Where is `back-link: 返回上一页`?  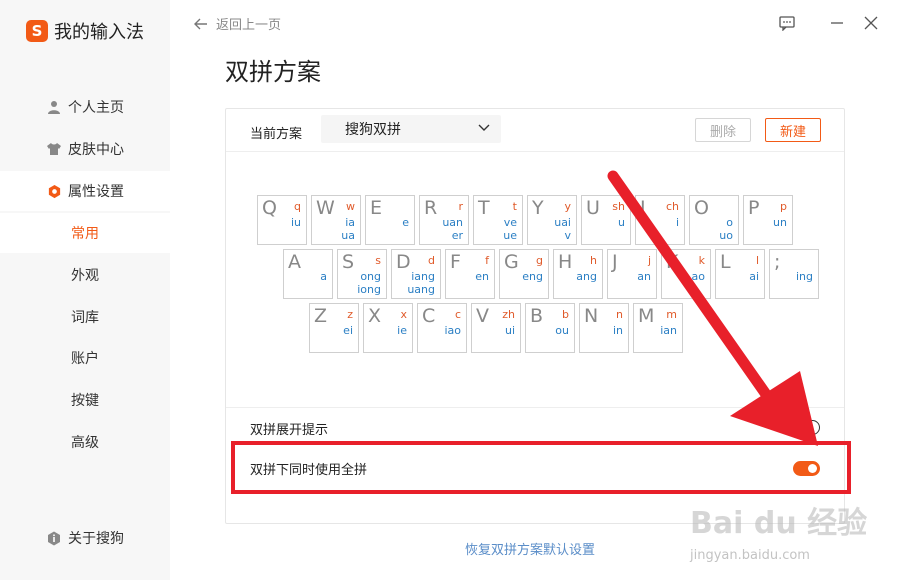 back-link: 返回上一页 is located at coordinates (237, 23).